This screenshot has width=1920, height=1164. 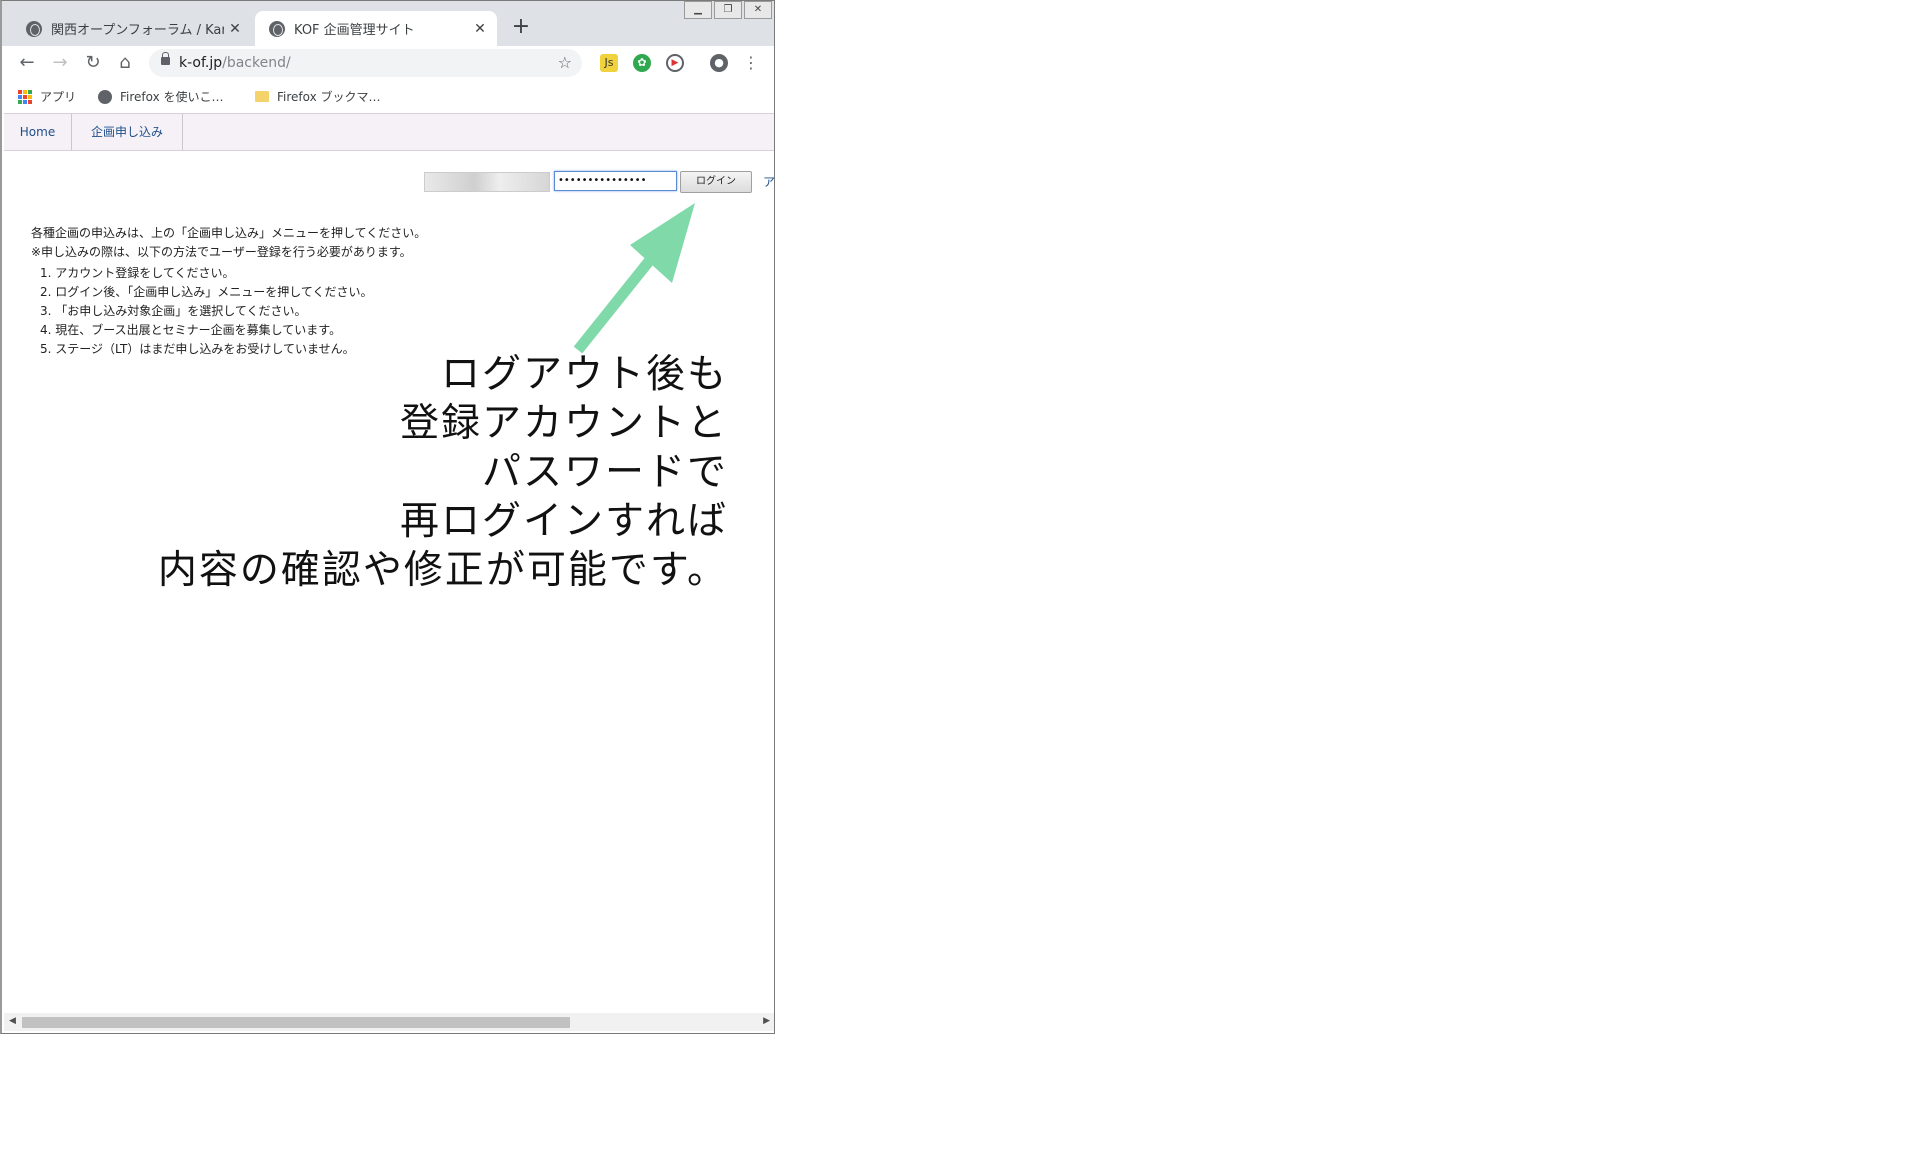 What do you see at coordinates (127, 132) in the screenshot?
I see `nav-project-application: 企画申し込み` at bounding box center [127, 132].